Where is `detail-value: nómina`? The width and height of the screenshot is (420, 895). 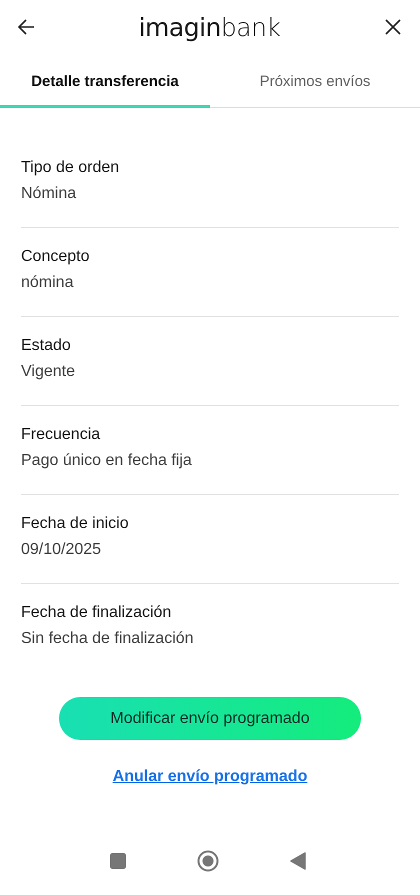 detail-value: nómina is located at coordinates (47, 283).